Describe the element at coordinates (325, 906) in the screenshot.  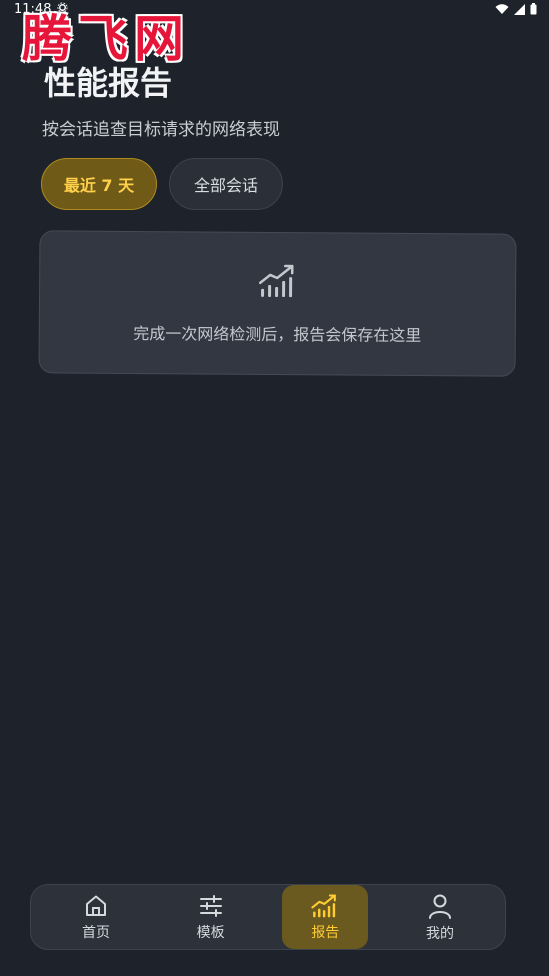
I see `chart-icon` at that location.